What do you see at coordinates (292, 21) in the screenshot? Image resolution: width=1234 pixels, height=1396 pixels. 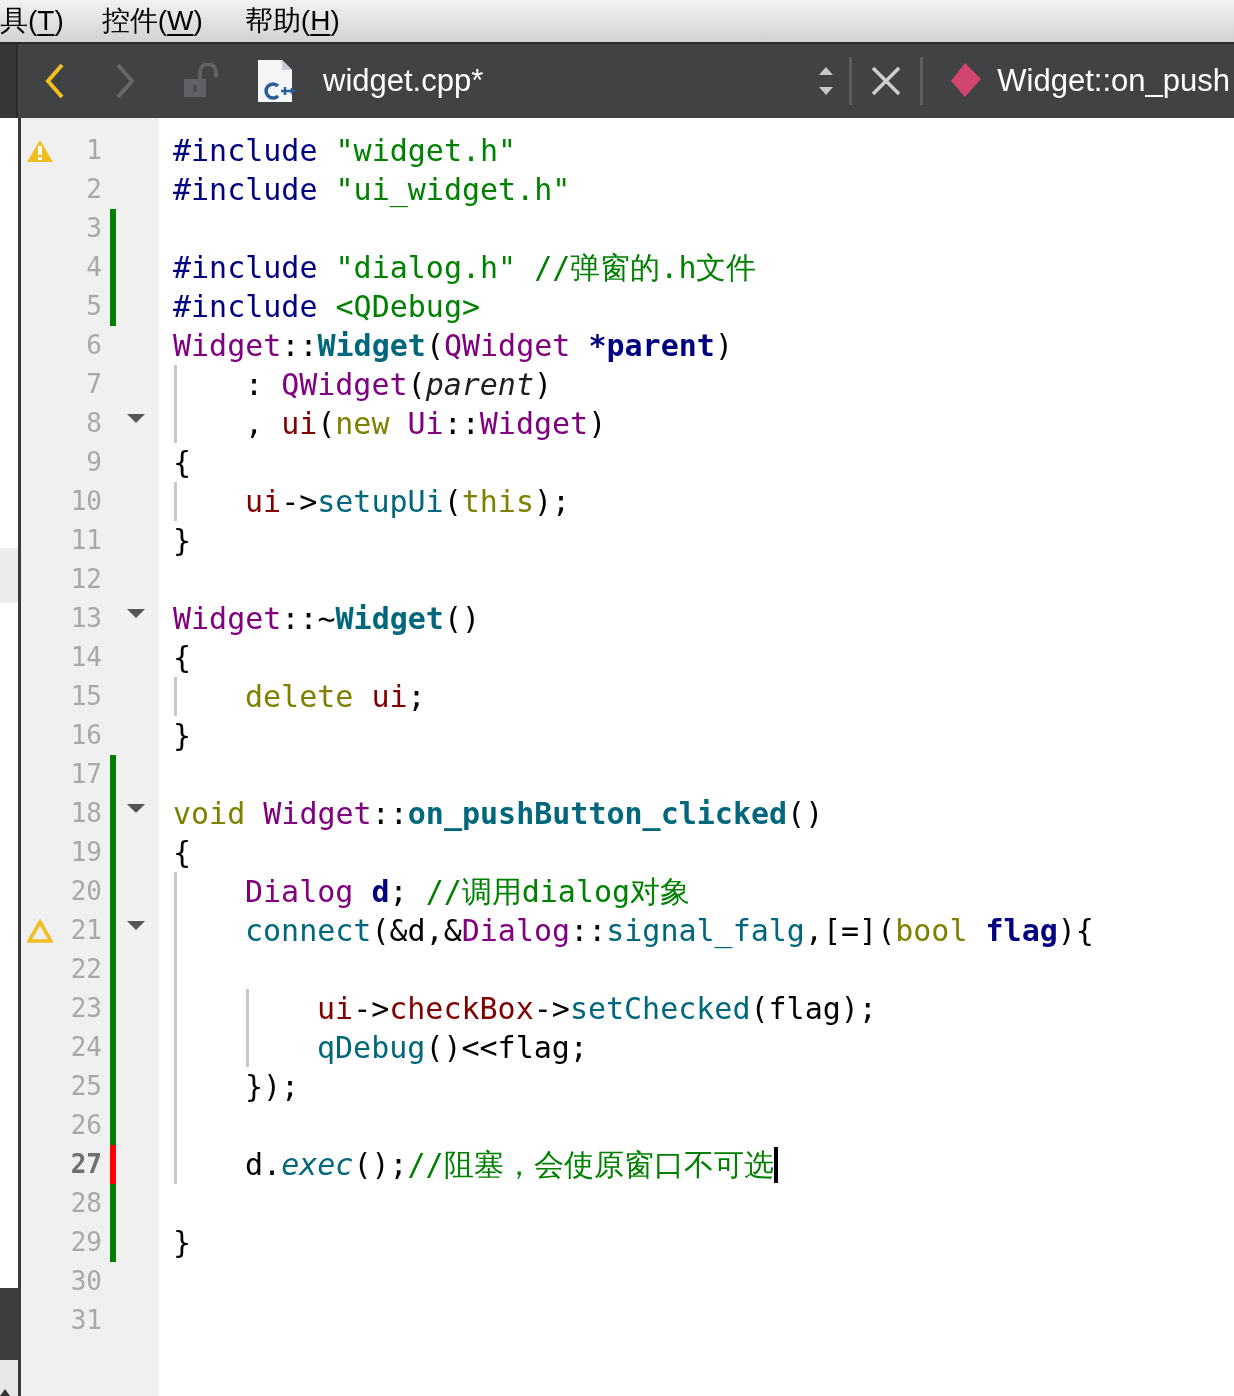 I see `menu-item: 帮助(H)` at bounding box center [292, 21].